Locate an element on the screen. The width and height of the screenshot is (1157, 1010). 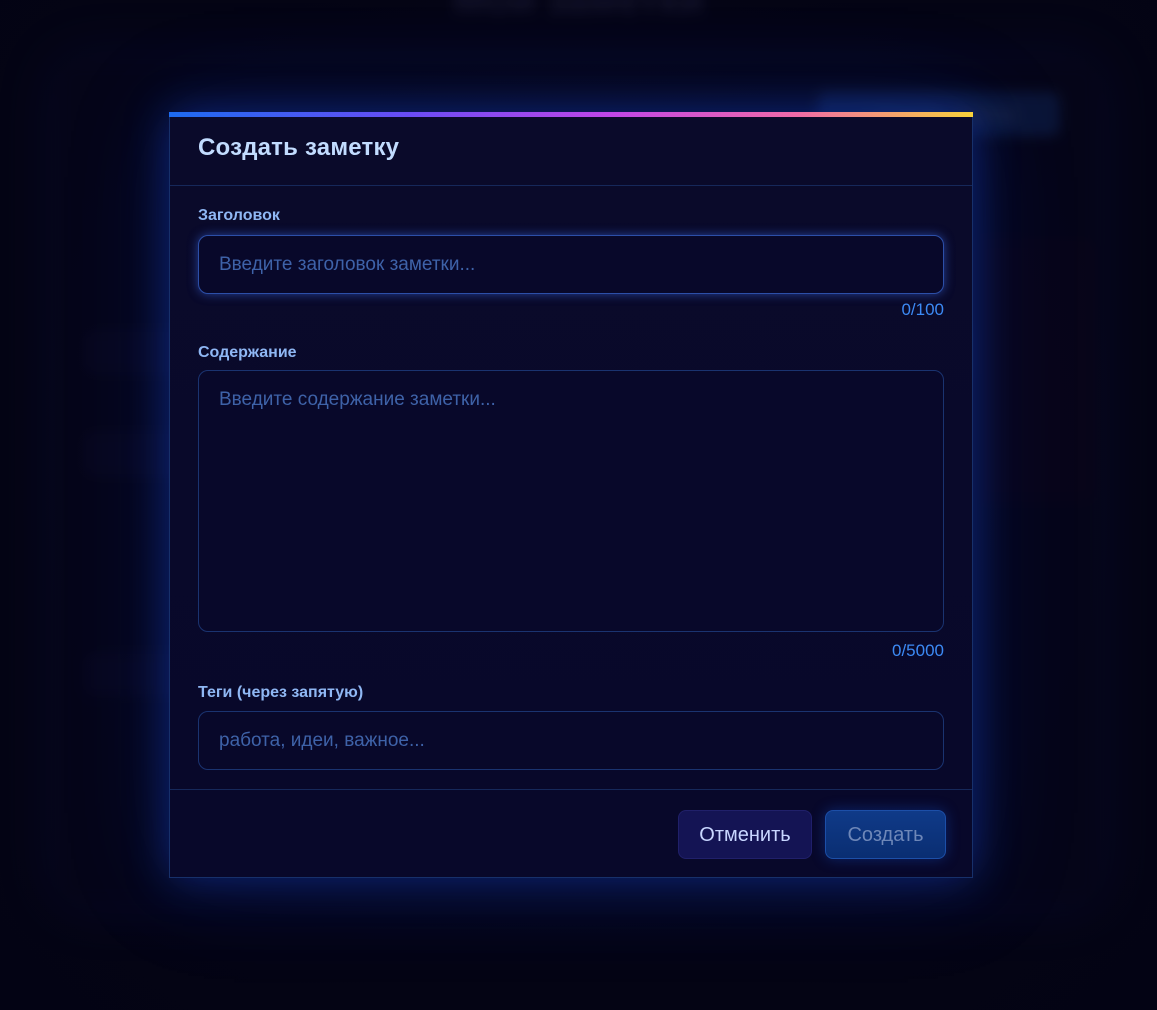
content-char-counter: 0/5000 is located at coordinates (918, 650).